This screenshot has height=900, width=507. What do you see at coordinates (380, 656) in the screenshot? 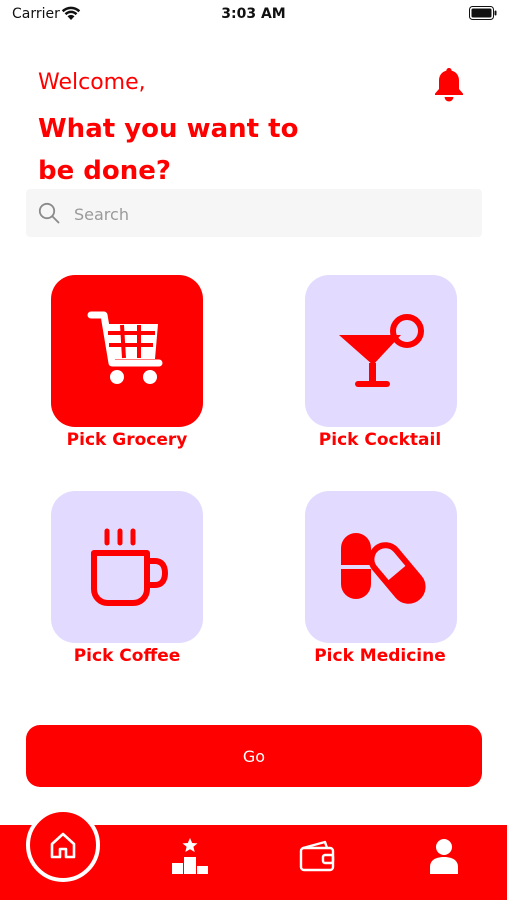
I see `pick-medicine-label: Pick Medicine` at bounding box center [380, 656].